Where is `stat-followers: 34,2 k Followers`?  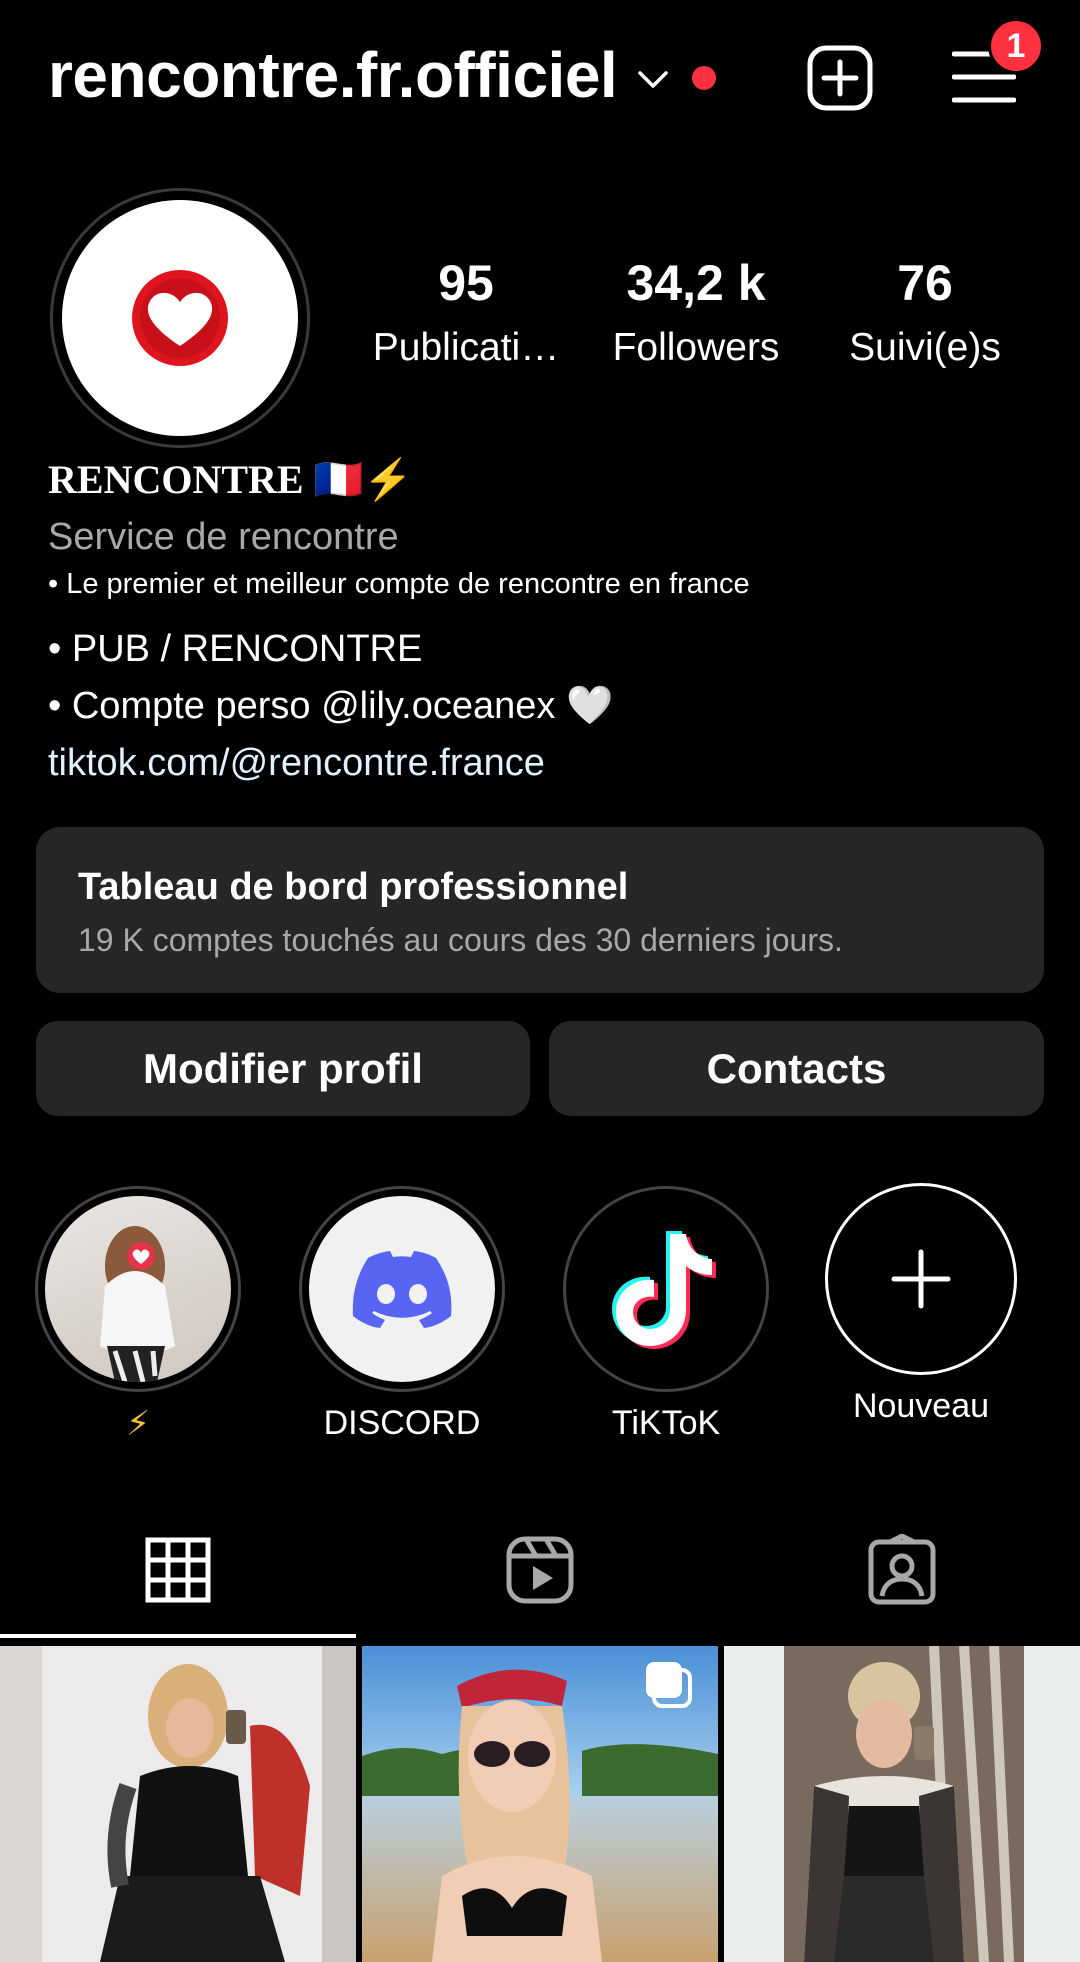
stat-followers: 34,2 k Followers is located at coordinates (696, 314).